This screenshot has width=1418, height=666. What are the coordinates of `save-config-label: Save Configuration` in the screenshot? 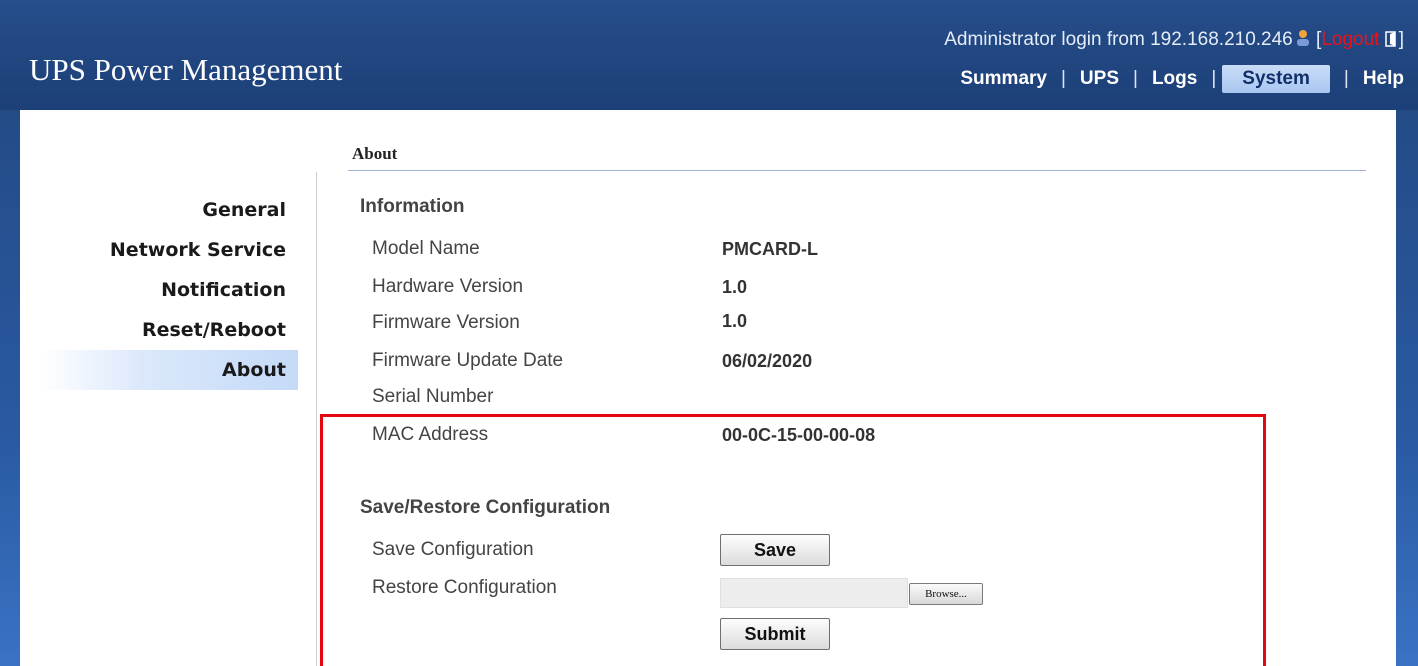 It's located at (453, 549).